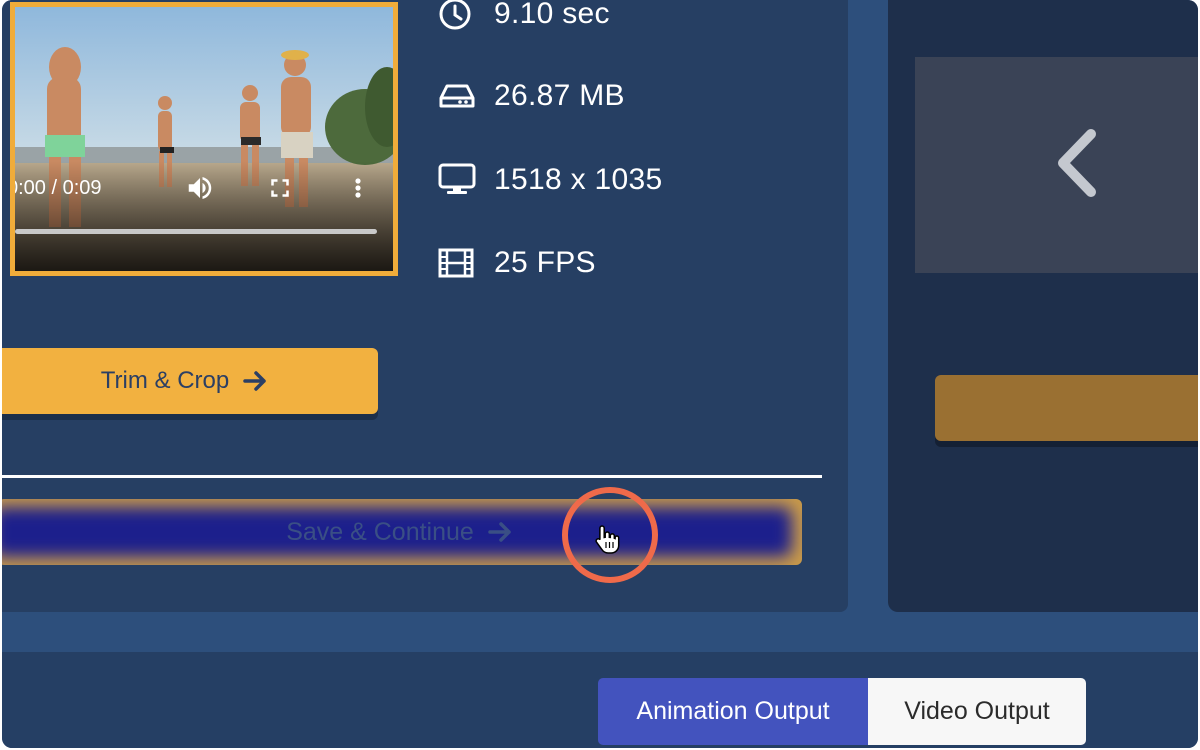 The width and height of the screenshot is (1200, 750). What do you see at coordinates (458, 15) in the screenshot?
I see `clock-icon` at bounding box center [458, 15].